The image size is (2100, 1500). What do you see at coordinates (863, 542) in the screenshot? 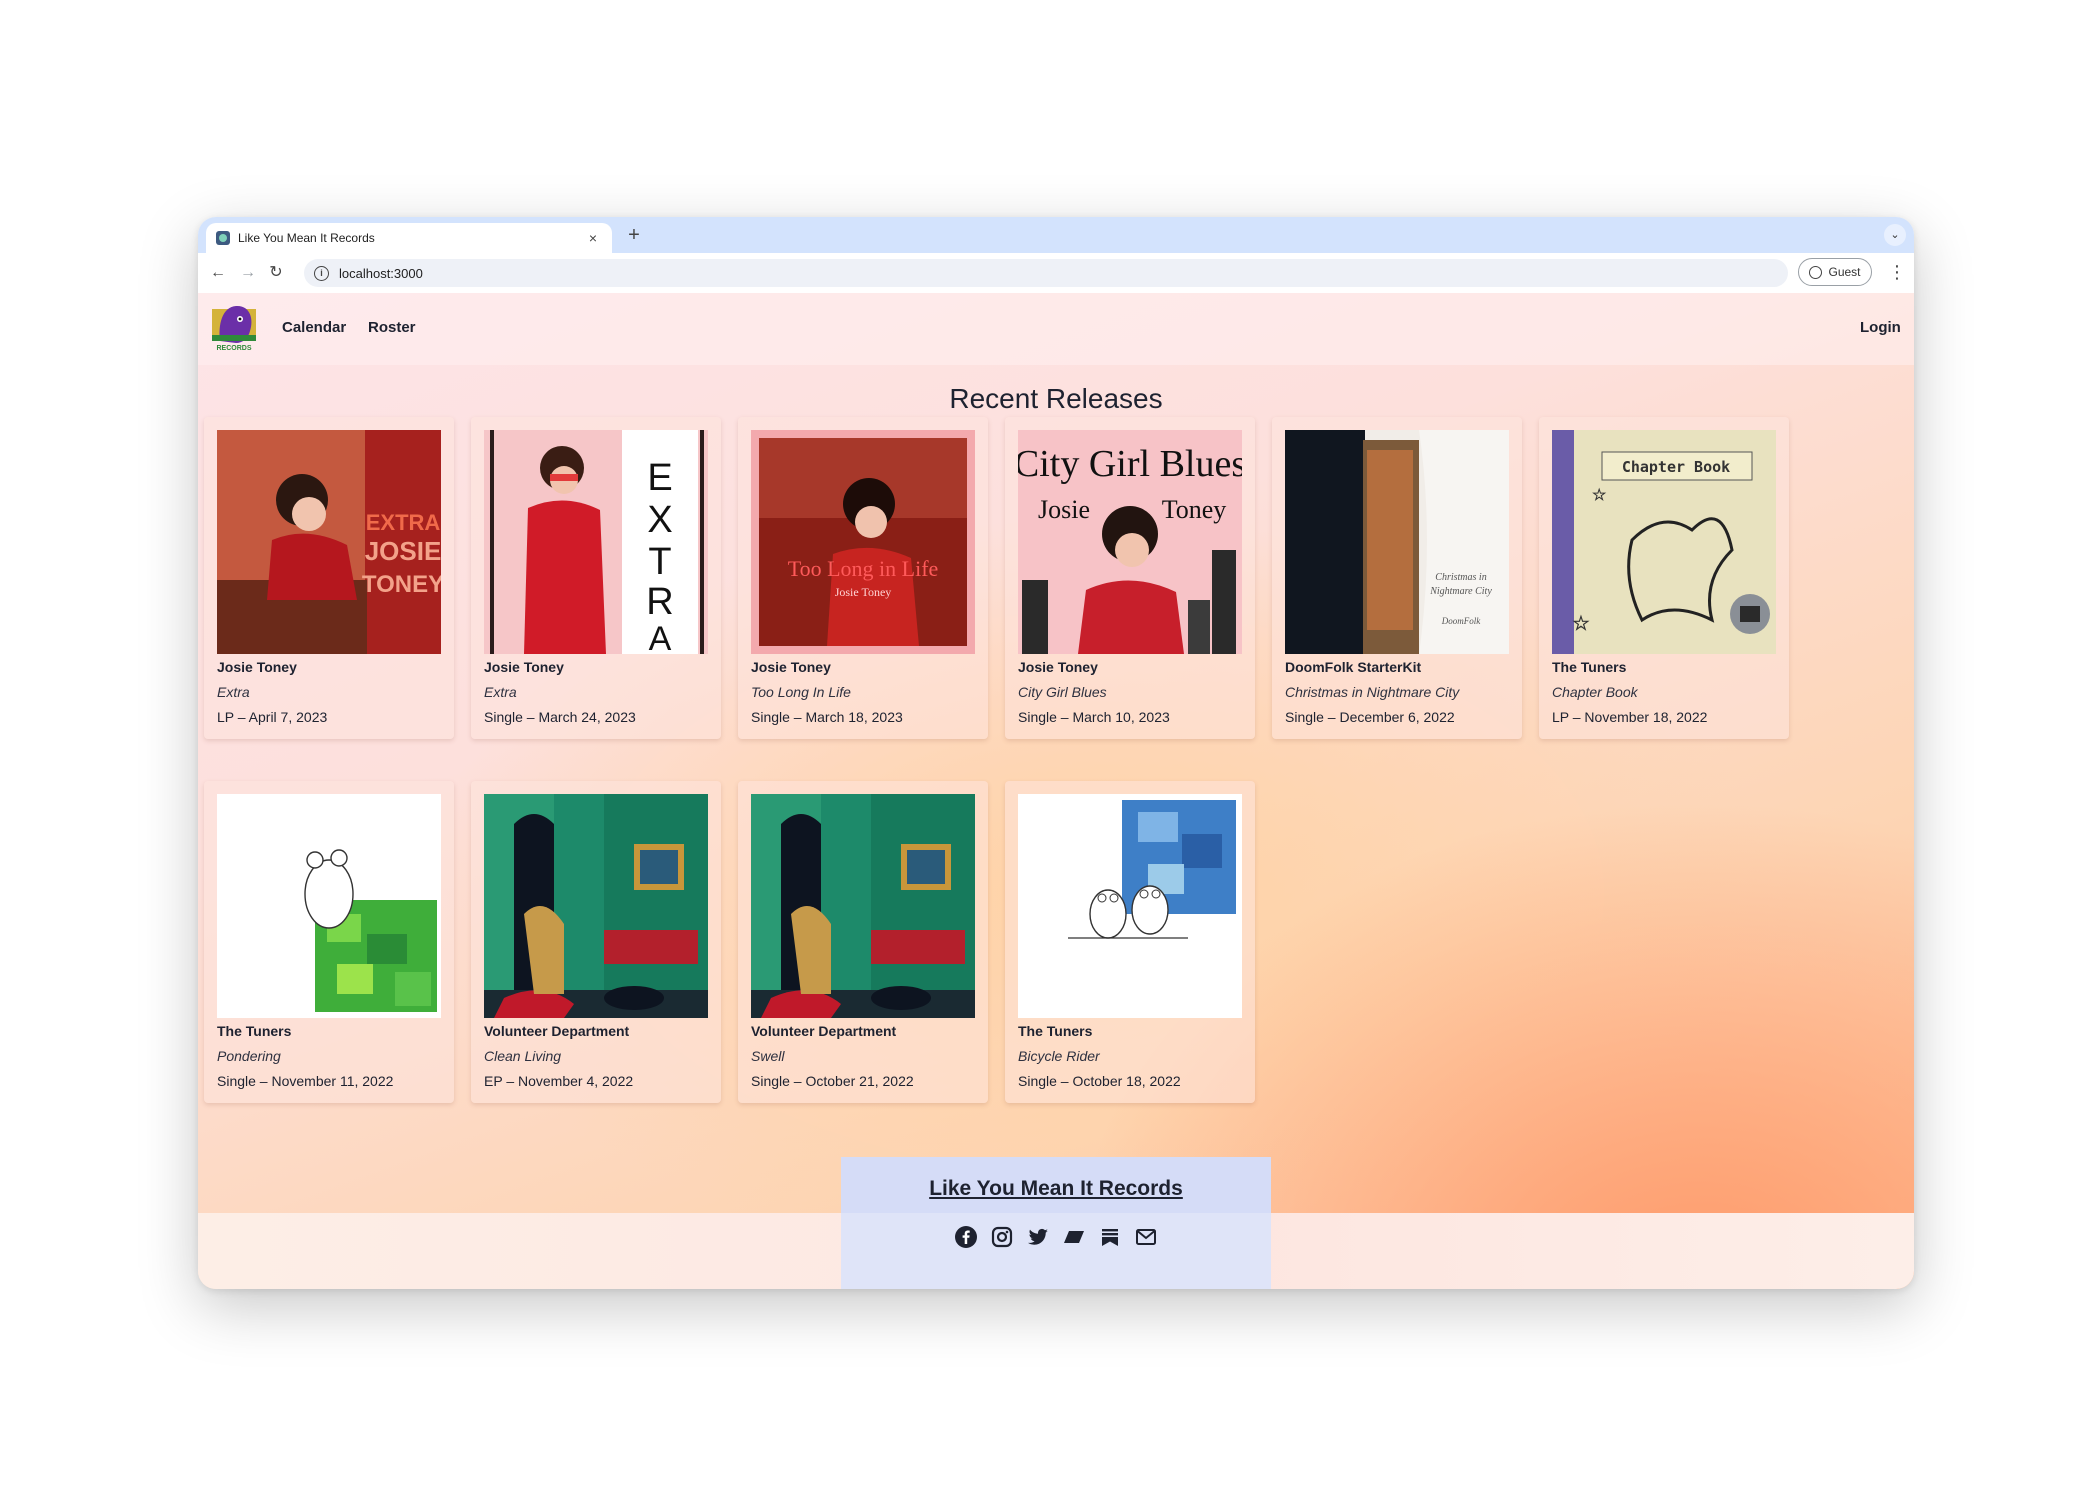
I see `album-cover-too-long-in-life: Too Long in Life Josie Toney` at bounding box center [863, 542].